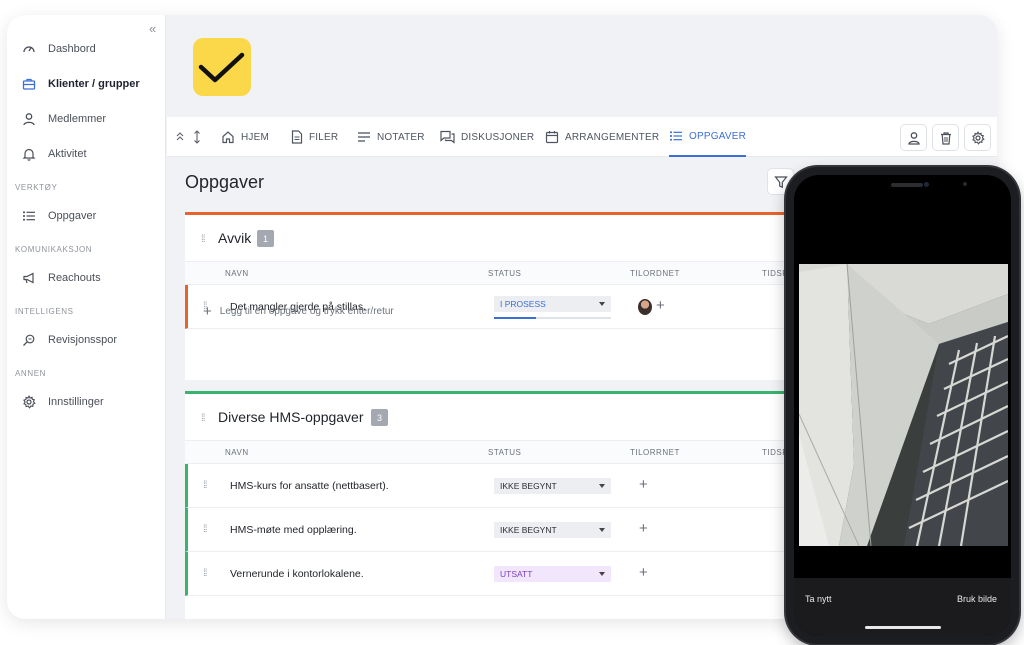 This screenshot has width=1024, height=645. What do you see at coordinates (67, 154) in the screenshot?
I see `sidebar-item-label: Aktivitet` at bounding box center [67, 154].